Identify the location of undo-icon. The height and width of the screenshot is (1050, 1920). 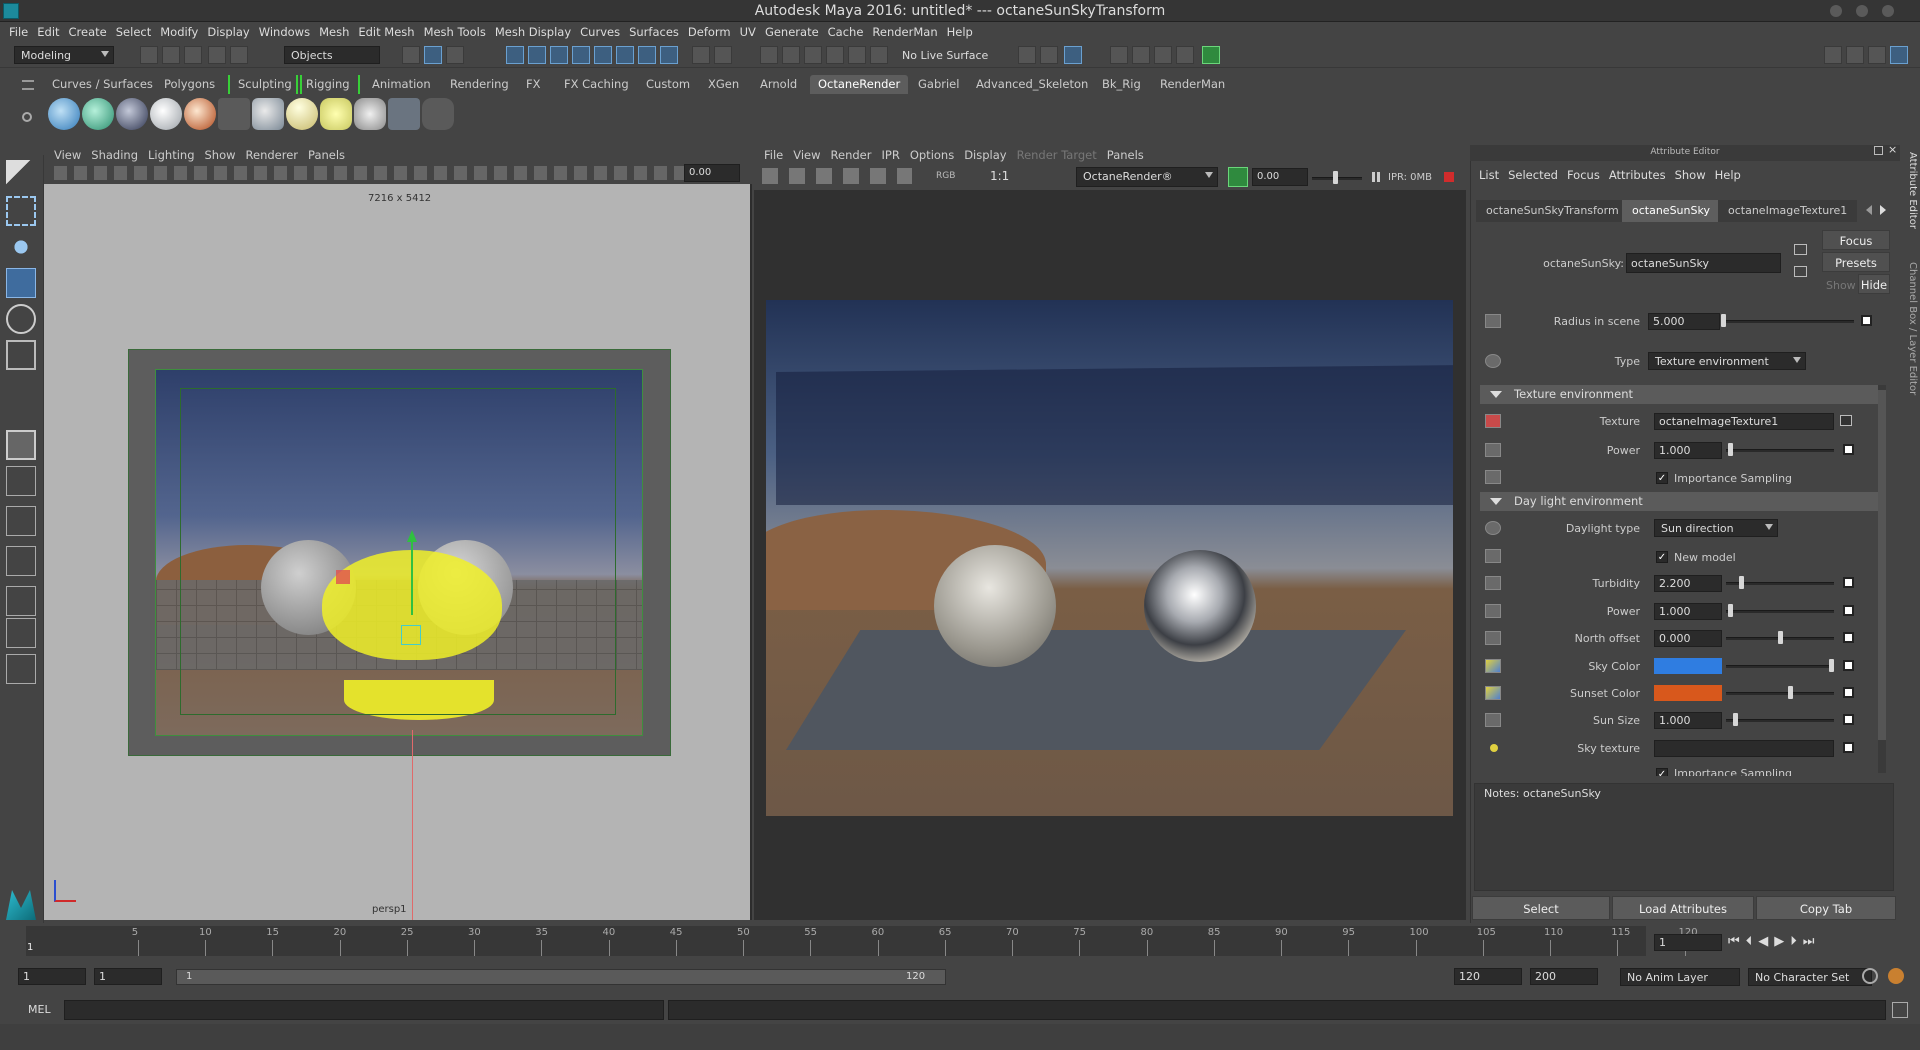
(217, 55).